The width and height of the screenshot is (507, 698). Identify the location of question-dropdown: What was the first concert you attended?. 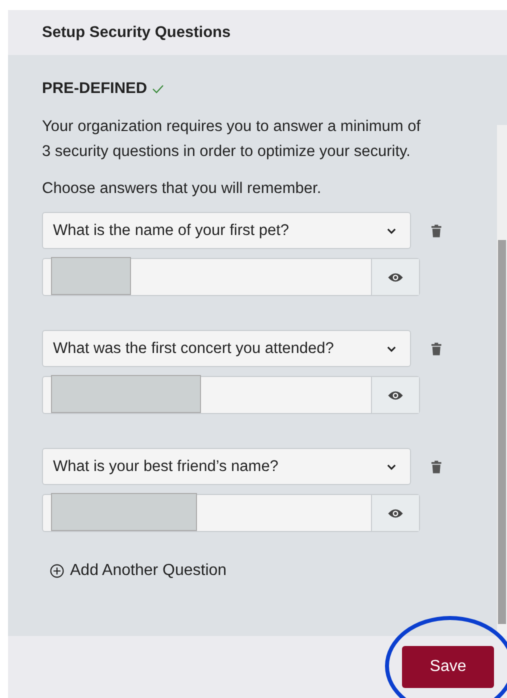
(227, 348).